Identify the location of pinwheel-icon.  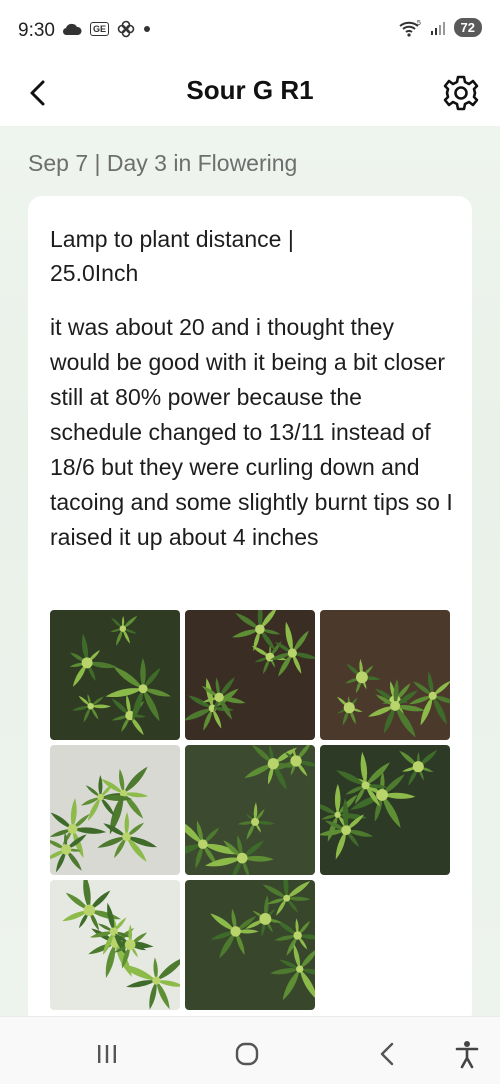
(126, 29).